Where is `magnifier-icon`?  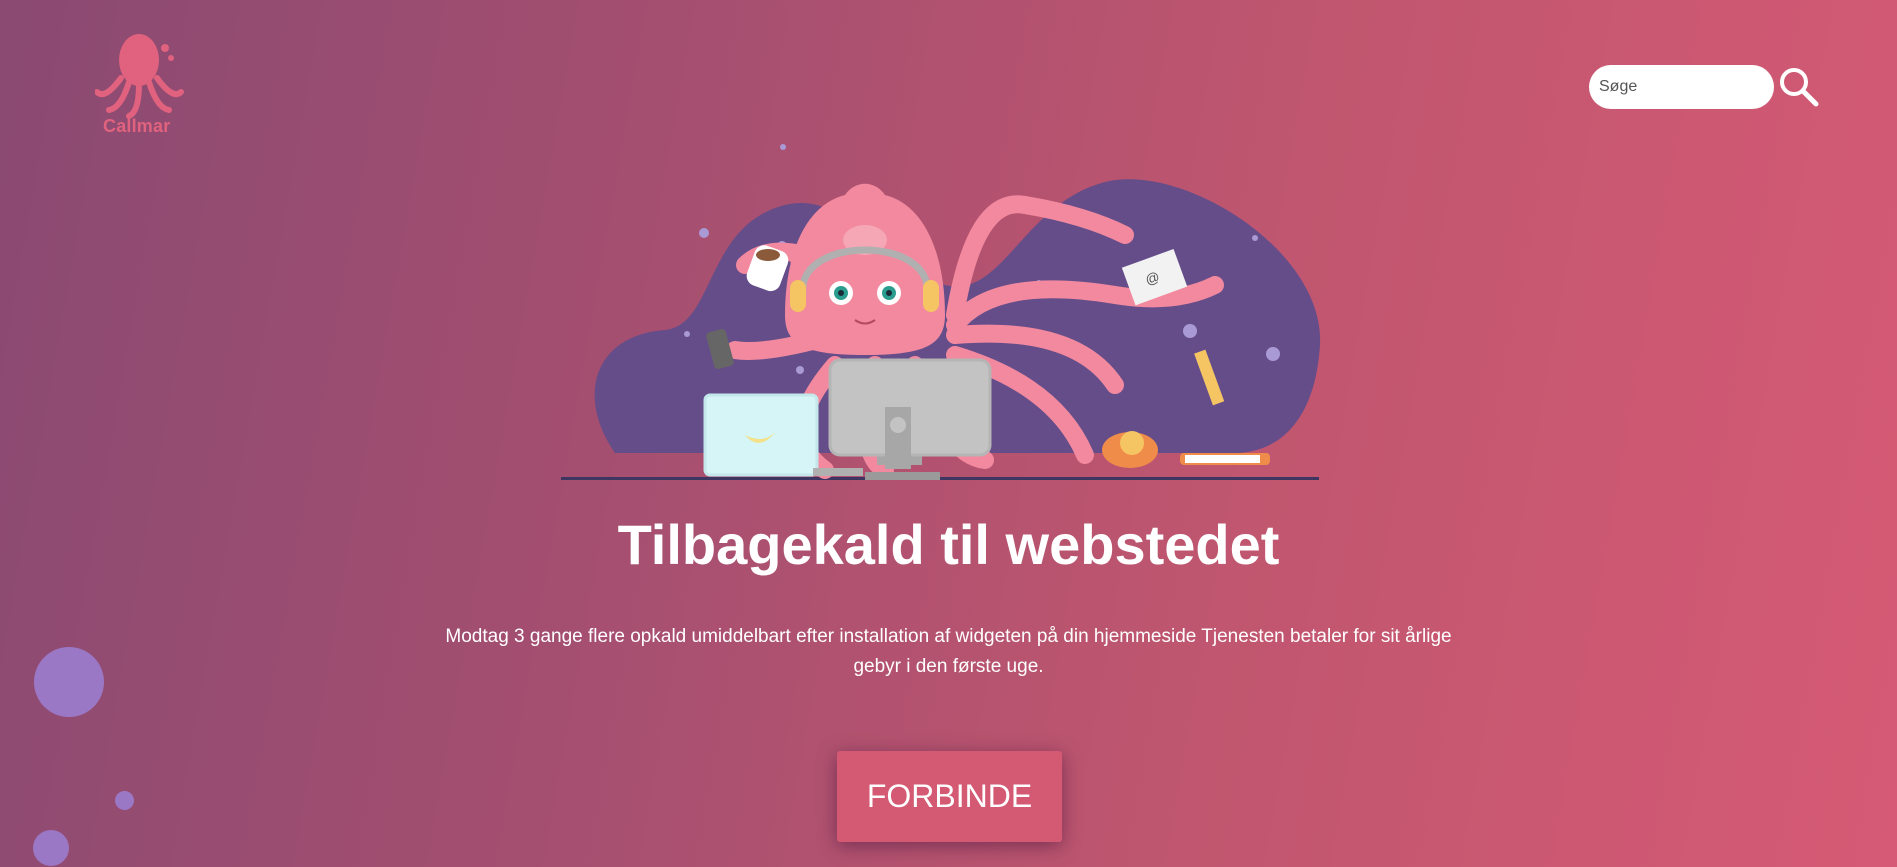
magnifier-icon is located at coordinates (1799, 87).